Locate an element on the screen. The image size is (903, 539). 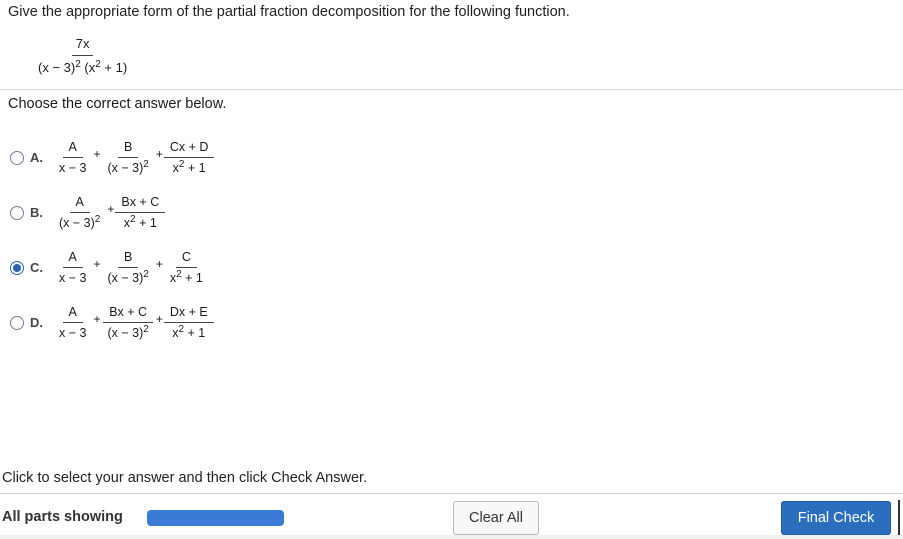
term-fraction: Dx + E x2 + 1 is located at coordinates (188, 323).